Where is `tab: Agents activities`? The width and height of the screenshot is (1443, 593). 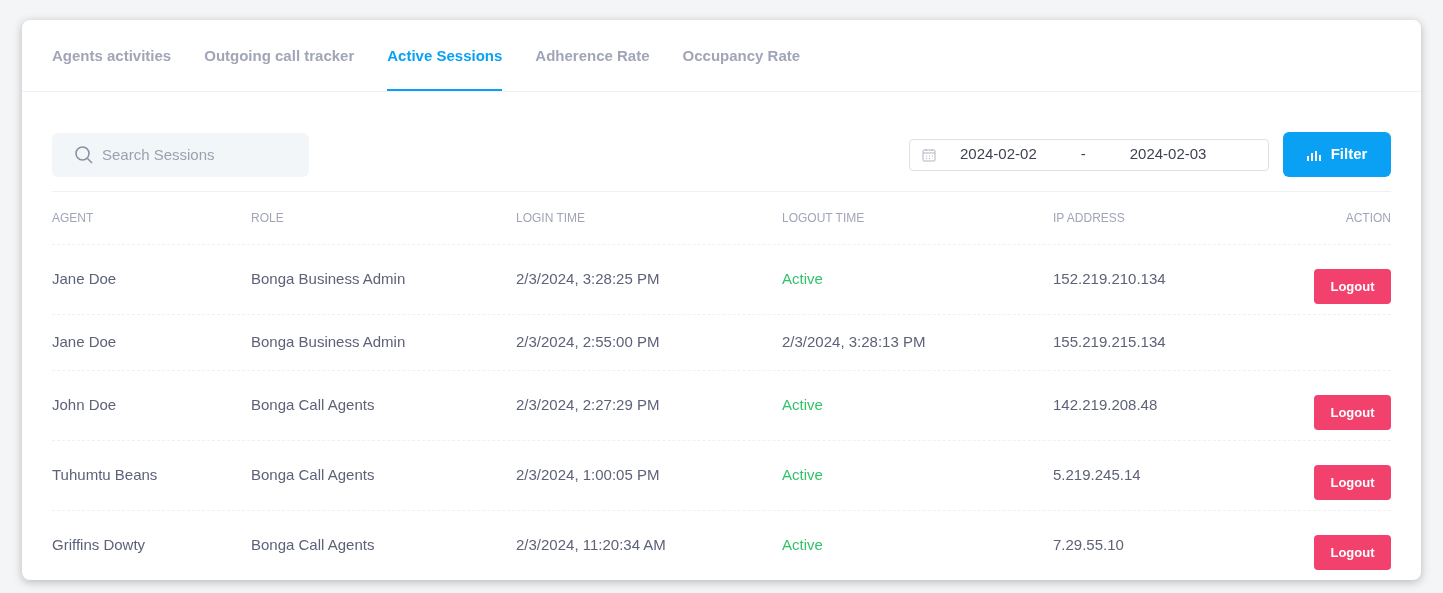
tab: Agents activities is located at coordinates (112, 55).